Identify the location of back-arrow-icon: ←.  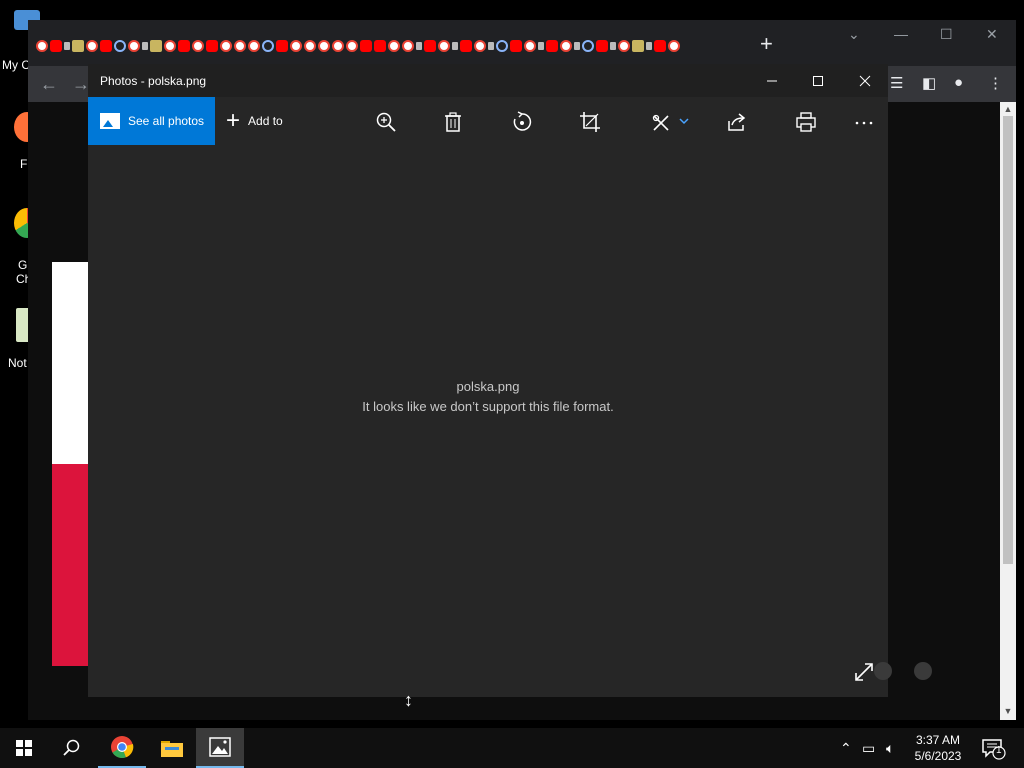
(49, 84).